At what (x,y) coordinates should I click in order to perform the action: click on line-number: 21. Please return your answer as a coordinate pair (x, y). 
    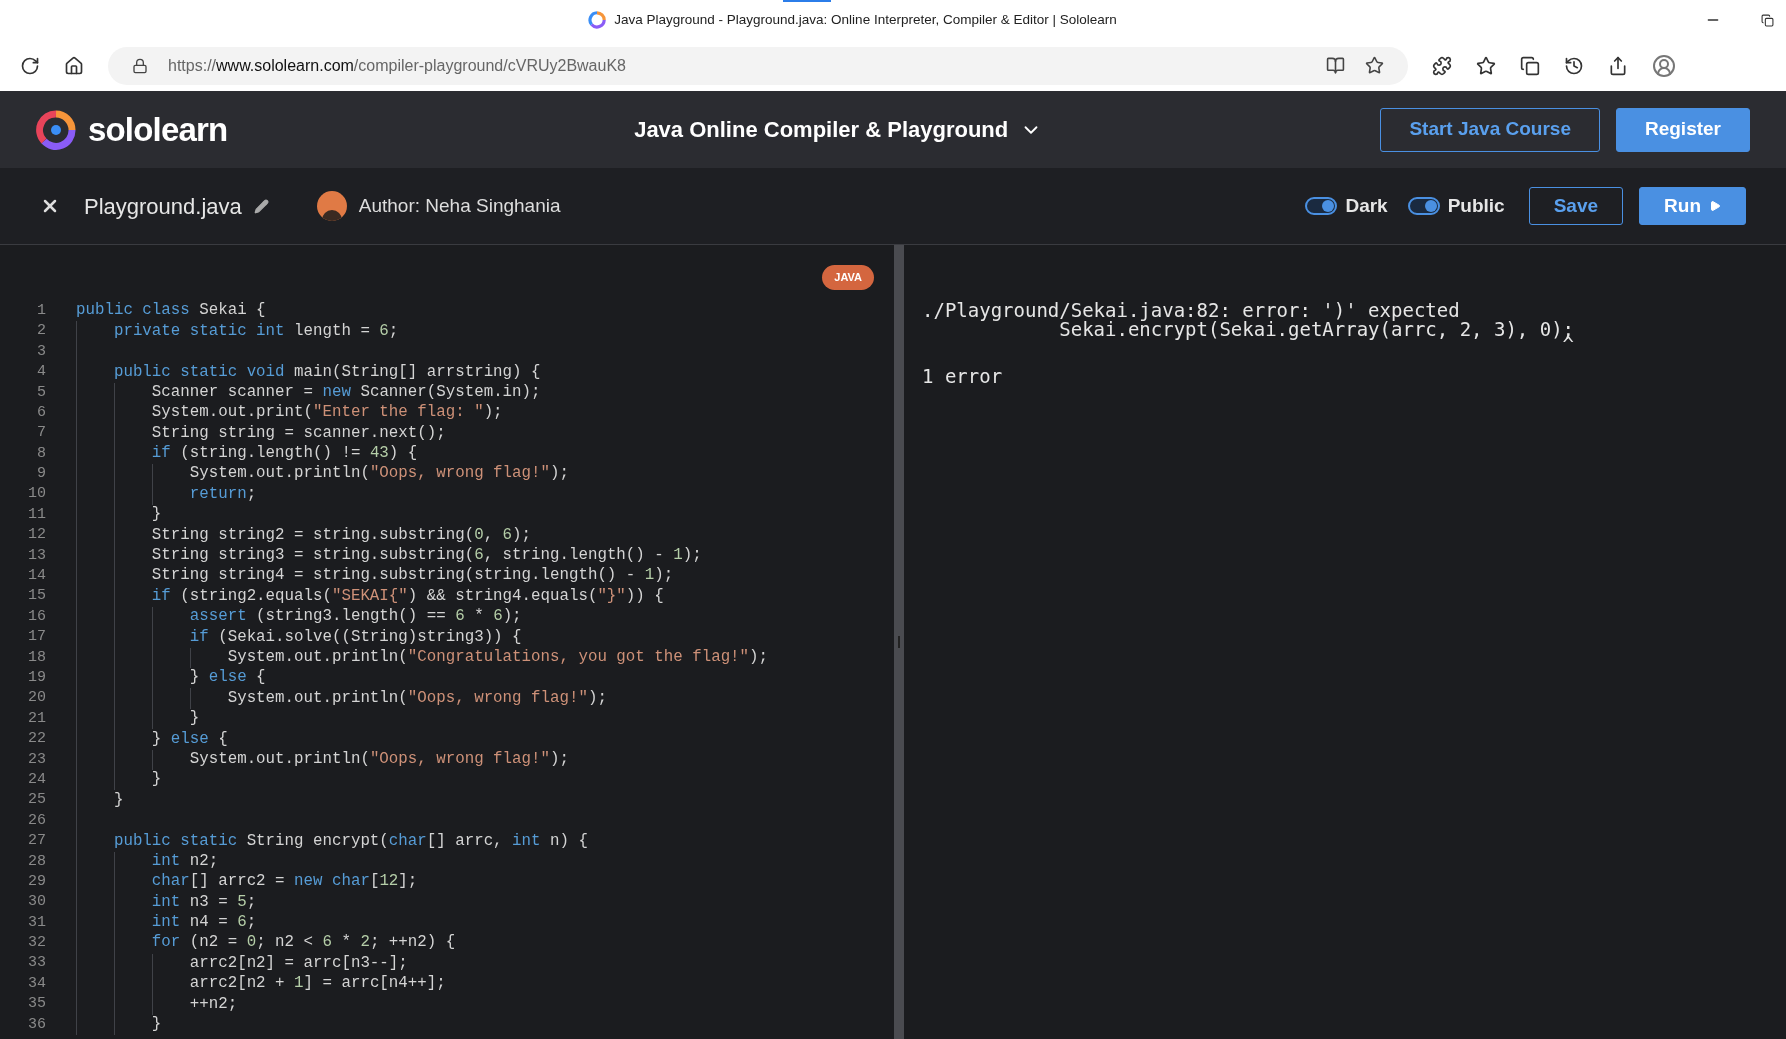
    Looking at the image, I should click on (36, 718).